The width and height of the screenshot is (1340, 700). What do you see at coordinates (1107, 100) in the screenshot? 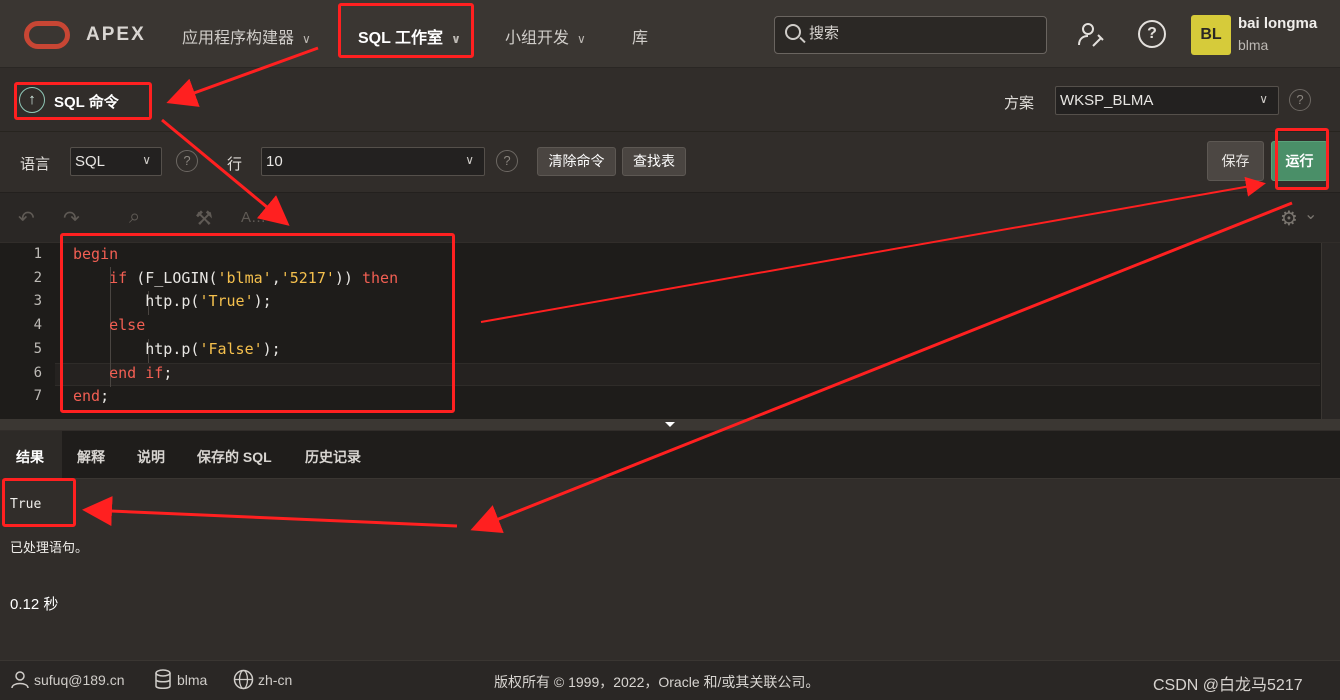
I see `schema-select-value: WKSP_BLMA` at bounding box center [1107, 100].